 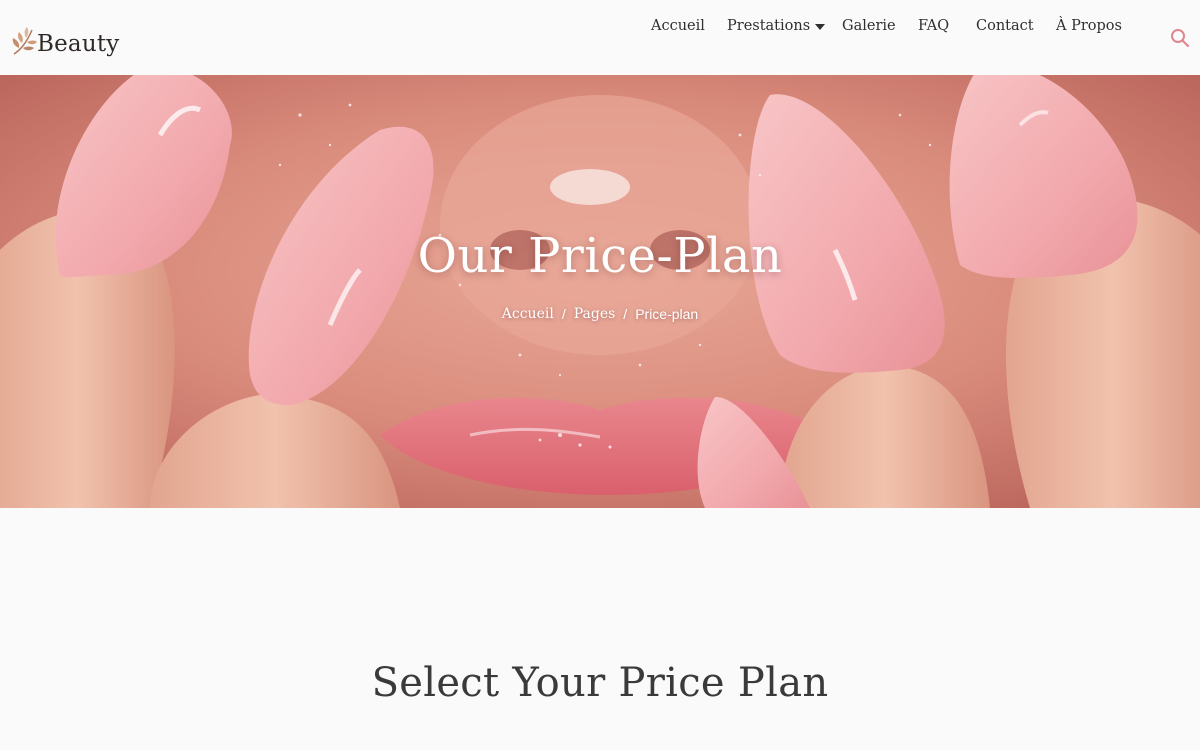 I want to click on section-title: Select Your Price Plan, so click(x=600, y=683).